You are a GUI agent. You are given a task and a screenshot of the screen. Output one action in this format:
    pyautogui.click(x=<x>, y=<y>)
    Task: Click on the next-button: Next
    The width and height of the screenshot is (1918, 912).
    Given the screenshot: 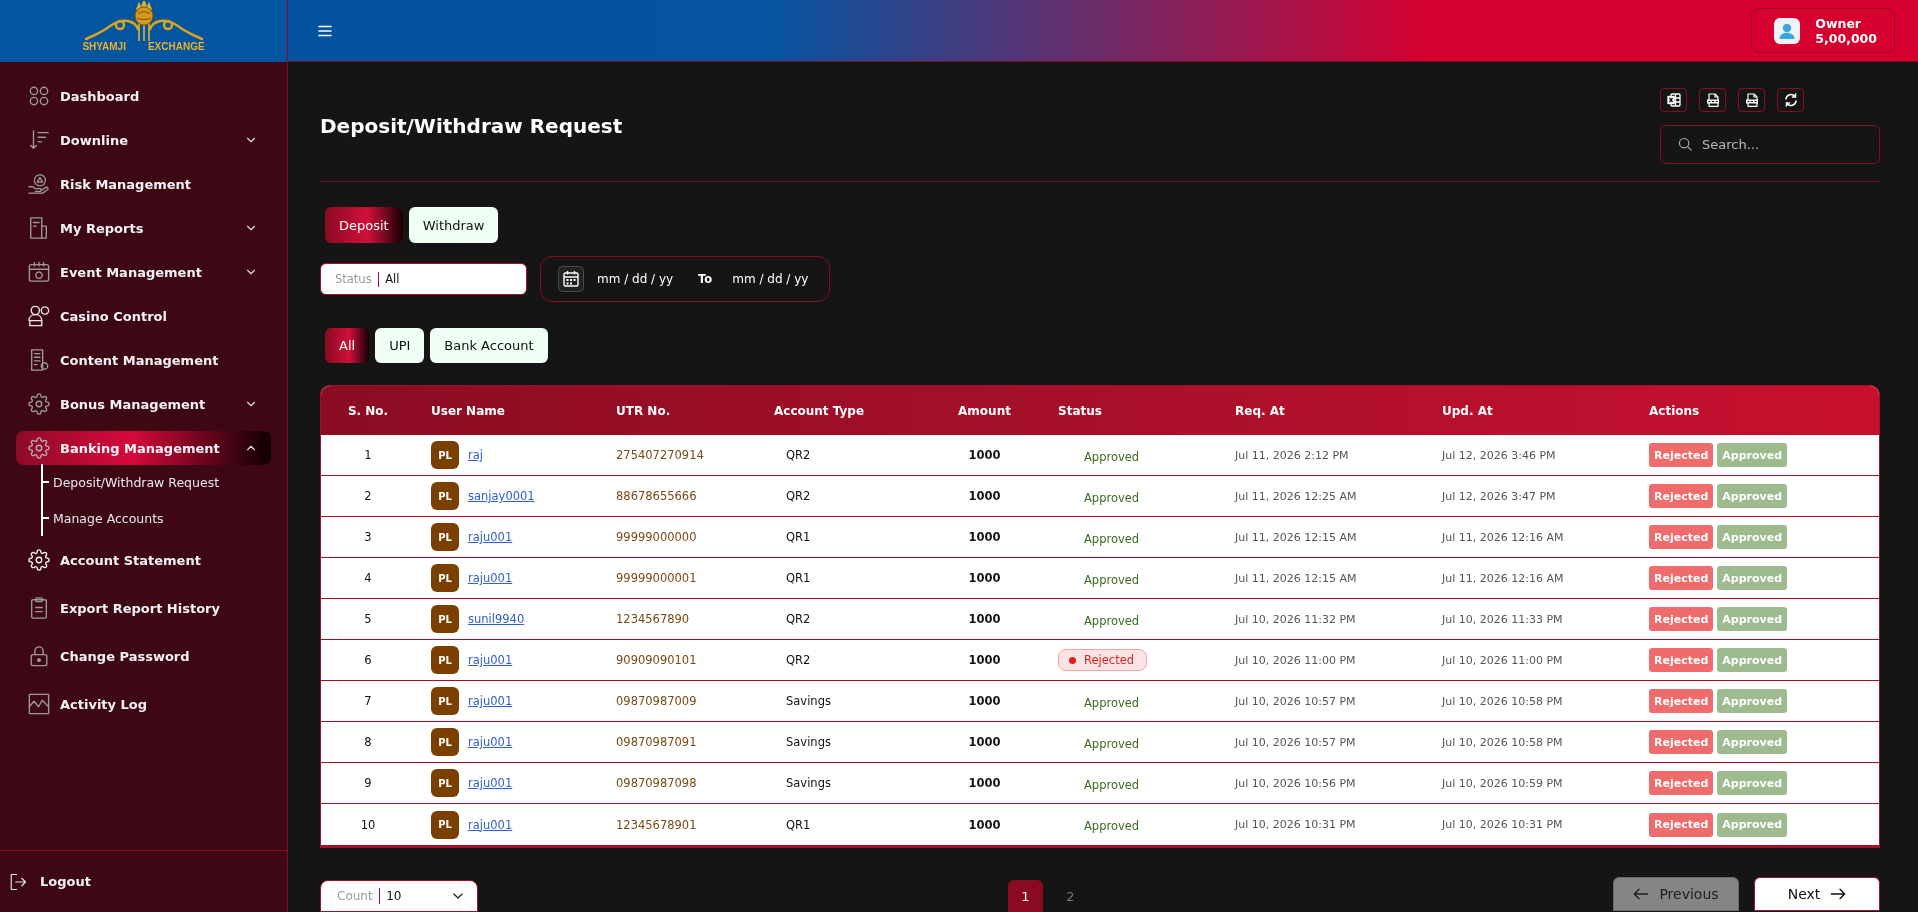 What is the action you would take?
    pyautogui.click(x=1817, y=894)
    